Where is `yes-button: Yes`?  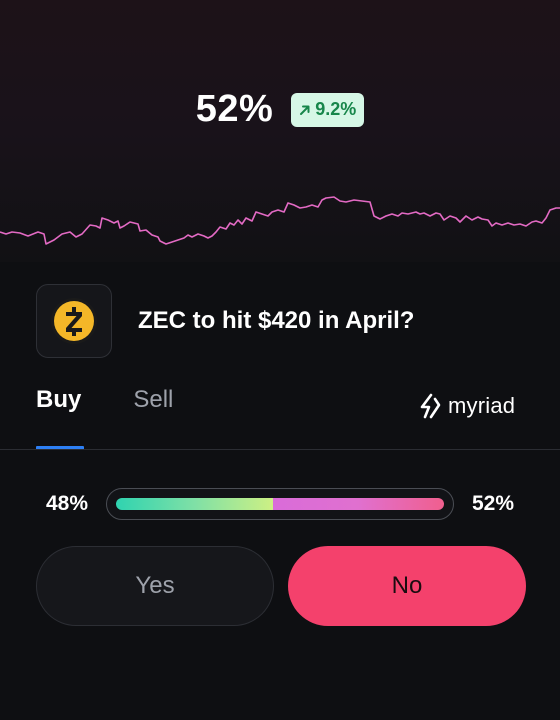 yes-button: Yes is located at coordinates (155, 586).